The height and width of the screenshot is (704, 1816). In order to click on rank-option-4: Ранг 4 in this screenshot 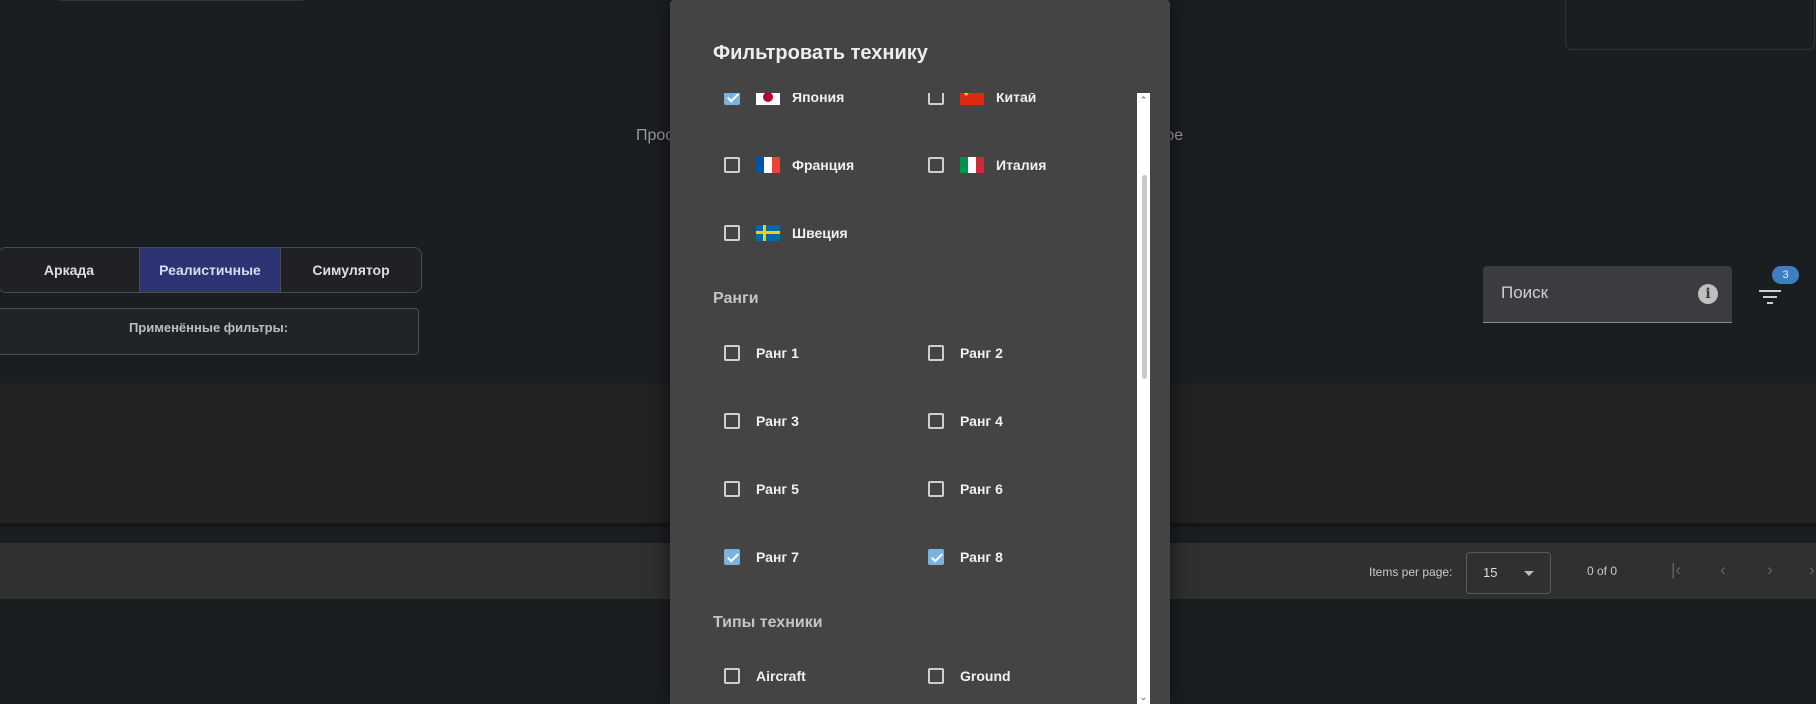, I will do `click(965, 421)`.